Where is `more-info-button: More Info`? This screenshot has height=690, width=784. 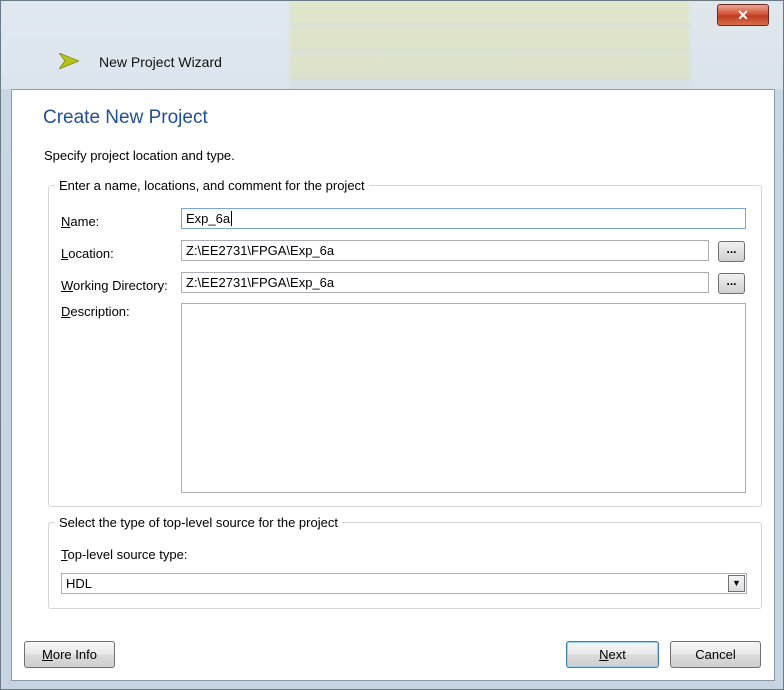 more-info-button: More Info is located at coordinates (69, 654).